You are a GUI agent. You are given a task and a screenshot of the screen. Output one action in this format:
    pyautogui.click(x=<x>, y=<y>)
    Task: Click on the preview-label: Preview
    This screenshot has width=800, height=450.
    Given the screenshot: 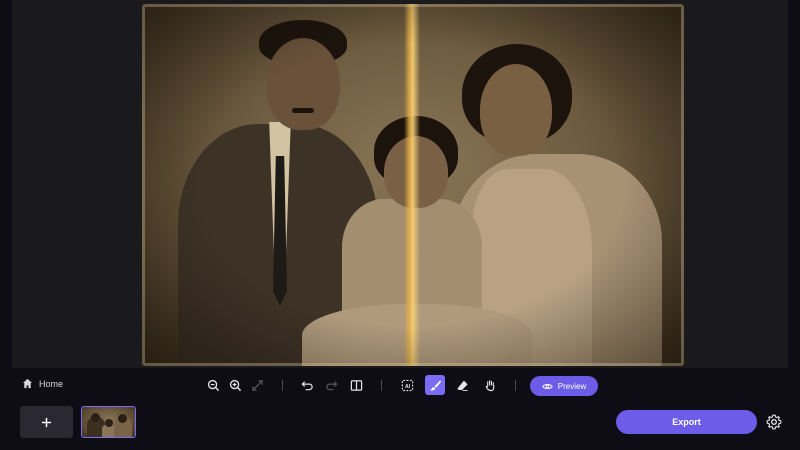 What is the action you would take?
    pyautogui.click(x=572, y=386)
    